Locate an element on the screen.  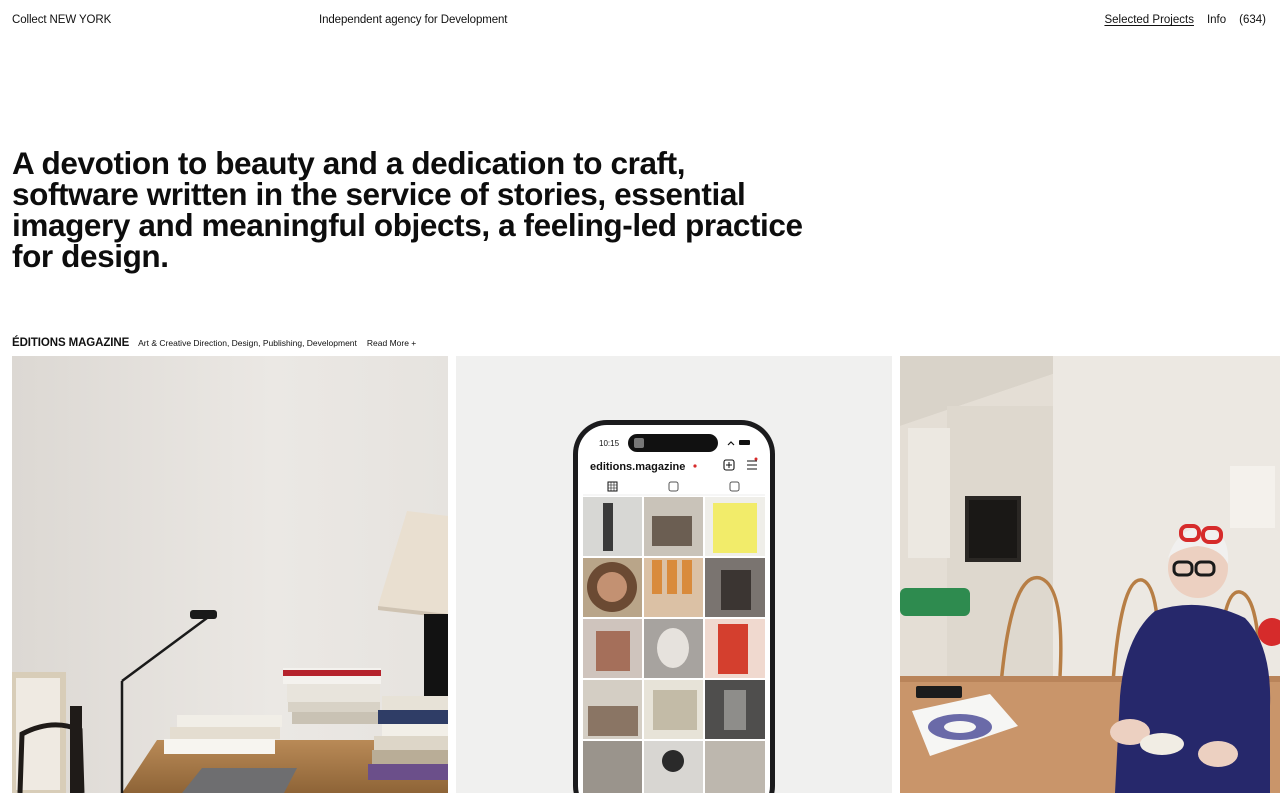
main-nav: Selected Projects Info (634) is located at coordinates (1185, 20).